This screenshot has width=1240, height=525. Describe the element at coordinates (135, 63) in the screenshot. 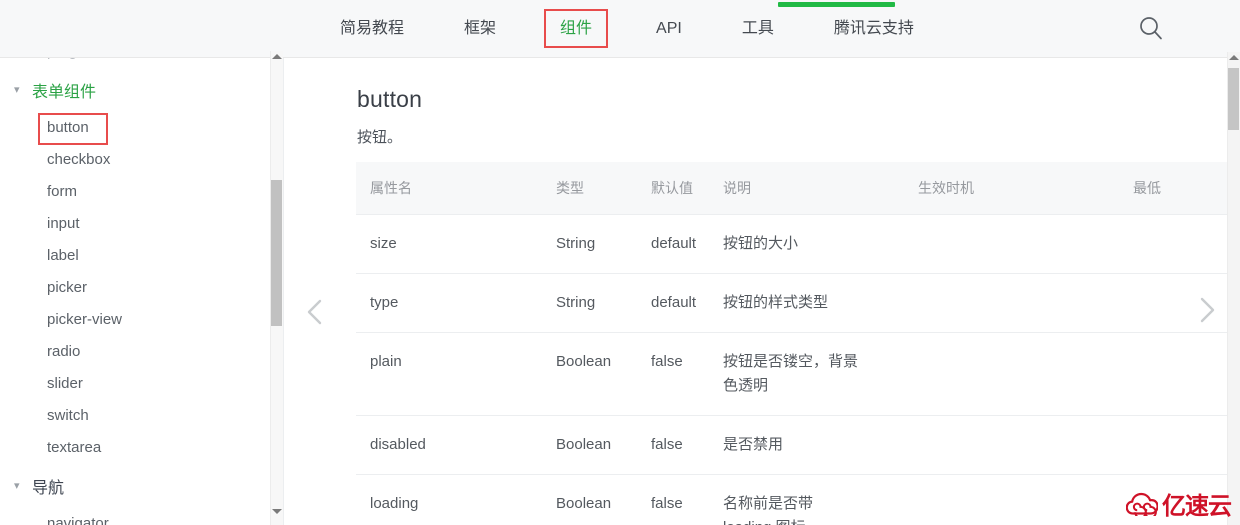

I see `sidebar-item-progress: progress` at that location.